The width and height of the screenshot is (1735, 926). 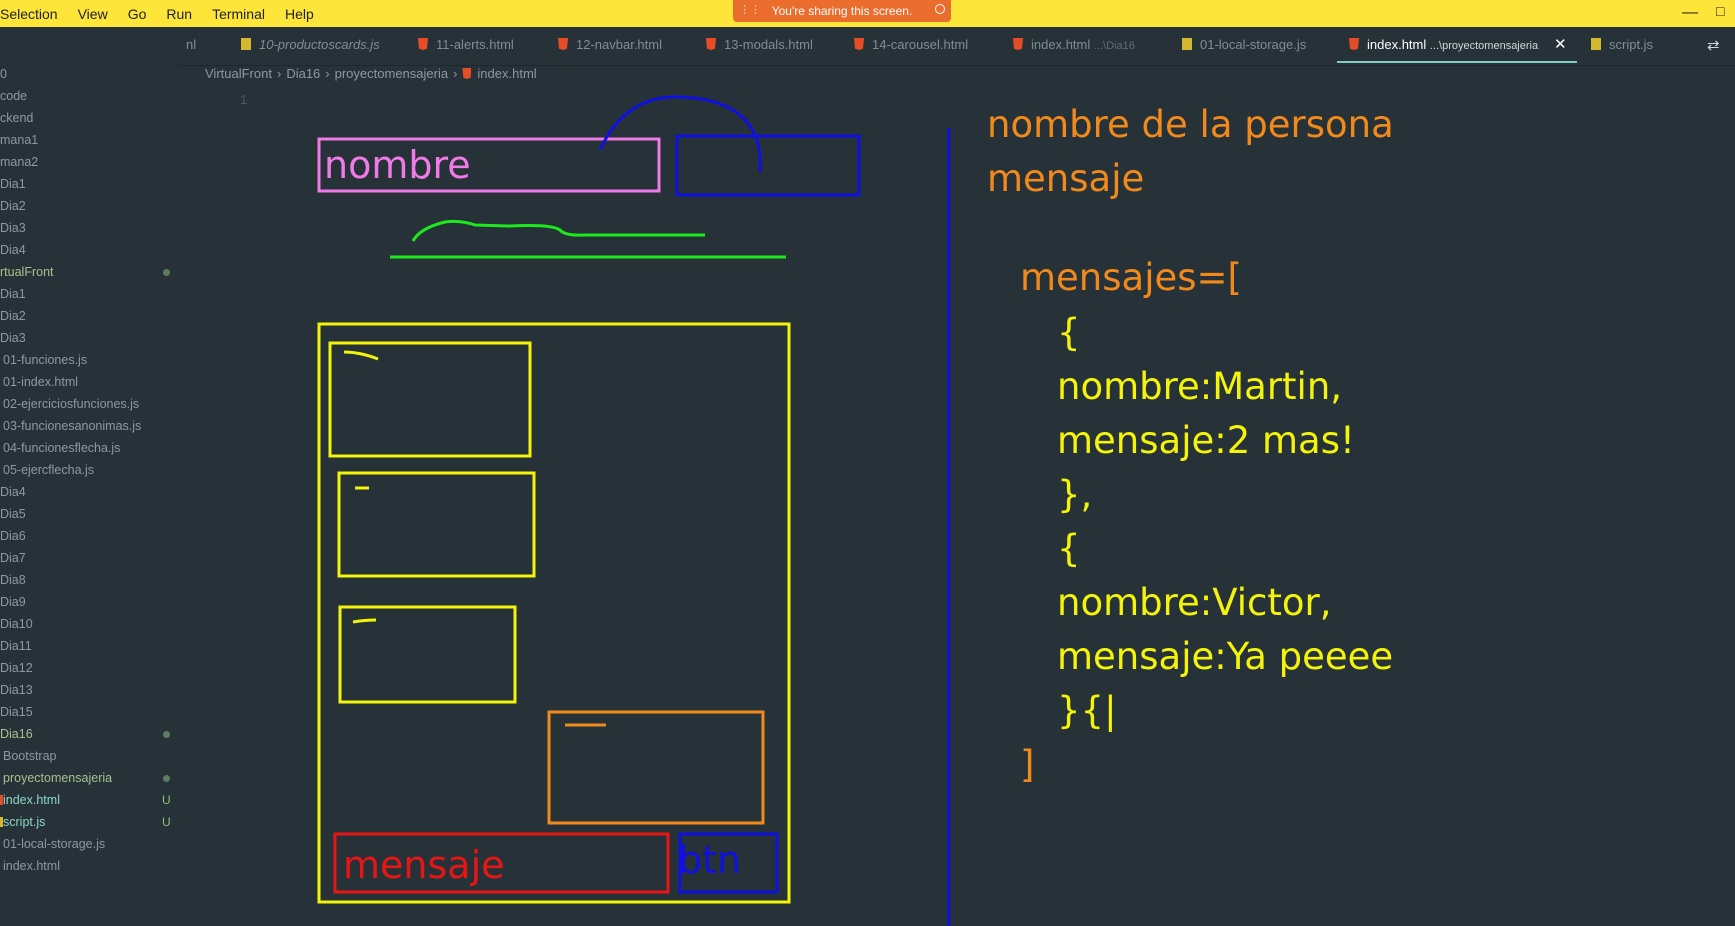 What do you see at coordinates (1066, 178) in the screenshot?
I see `note-line-2: mensaje` at bounding box center [1066, 178].